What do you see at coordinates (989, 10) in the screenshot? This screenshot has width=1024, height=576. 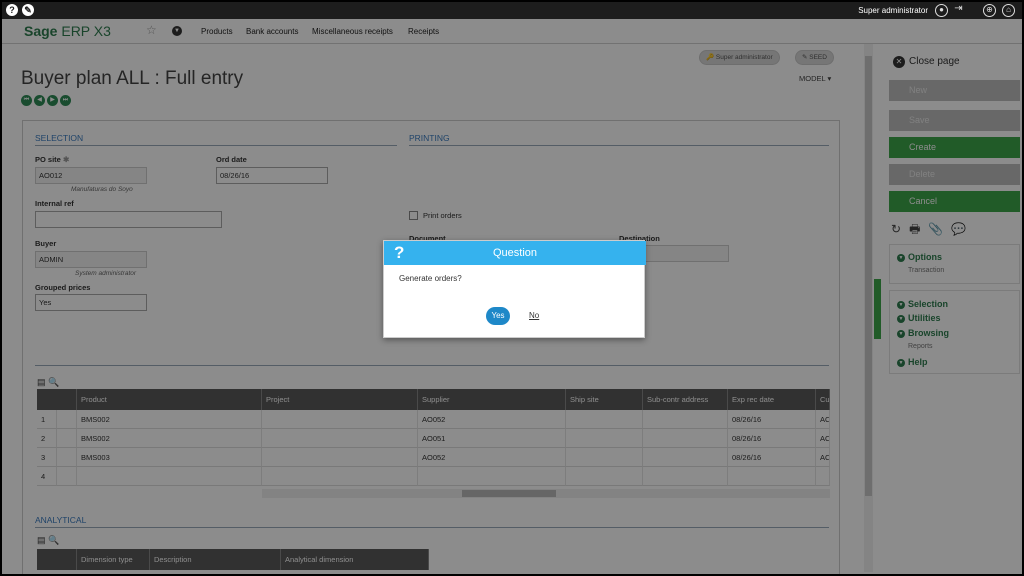 I see `globe-icon: ⊕` at bounding box center [989, 10].